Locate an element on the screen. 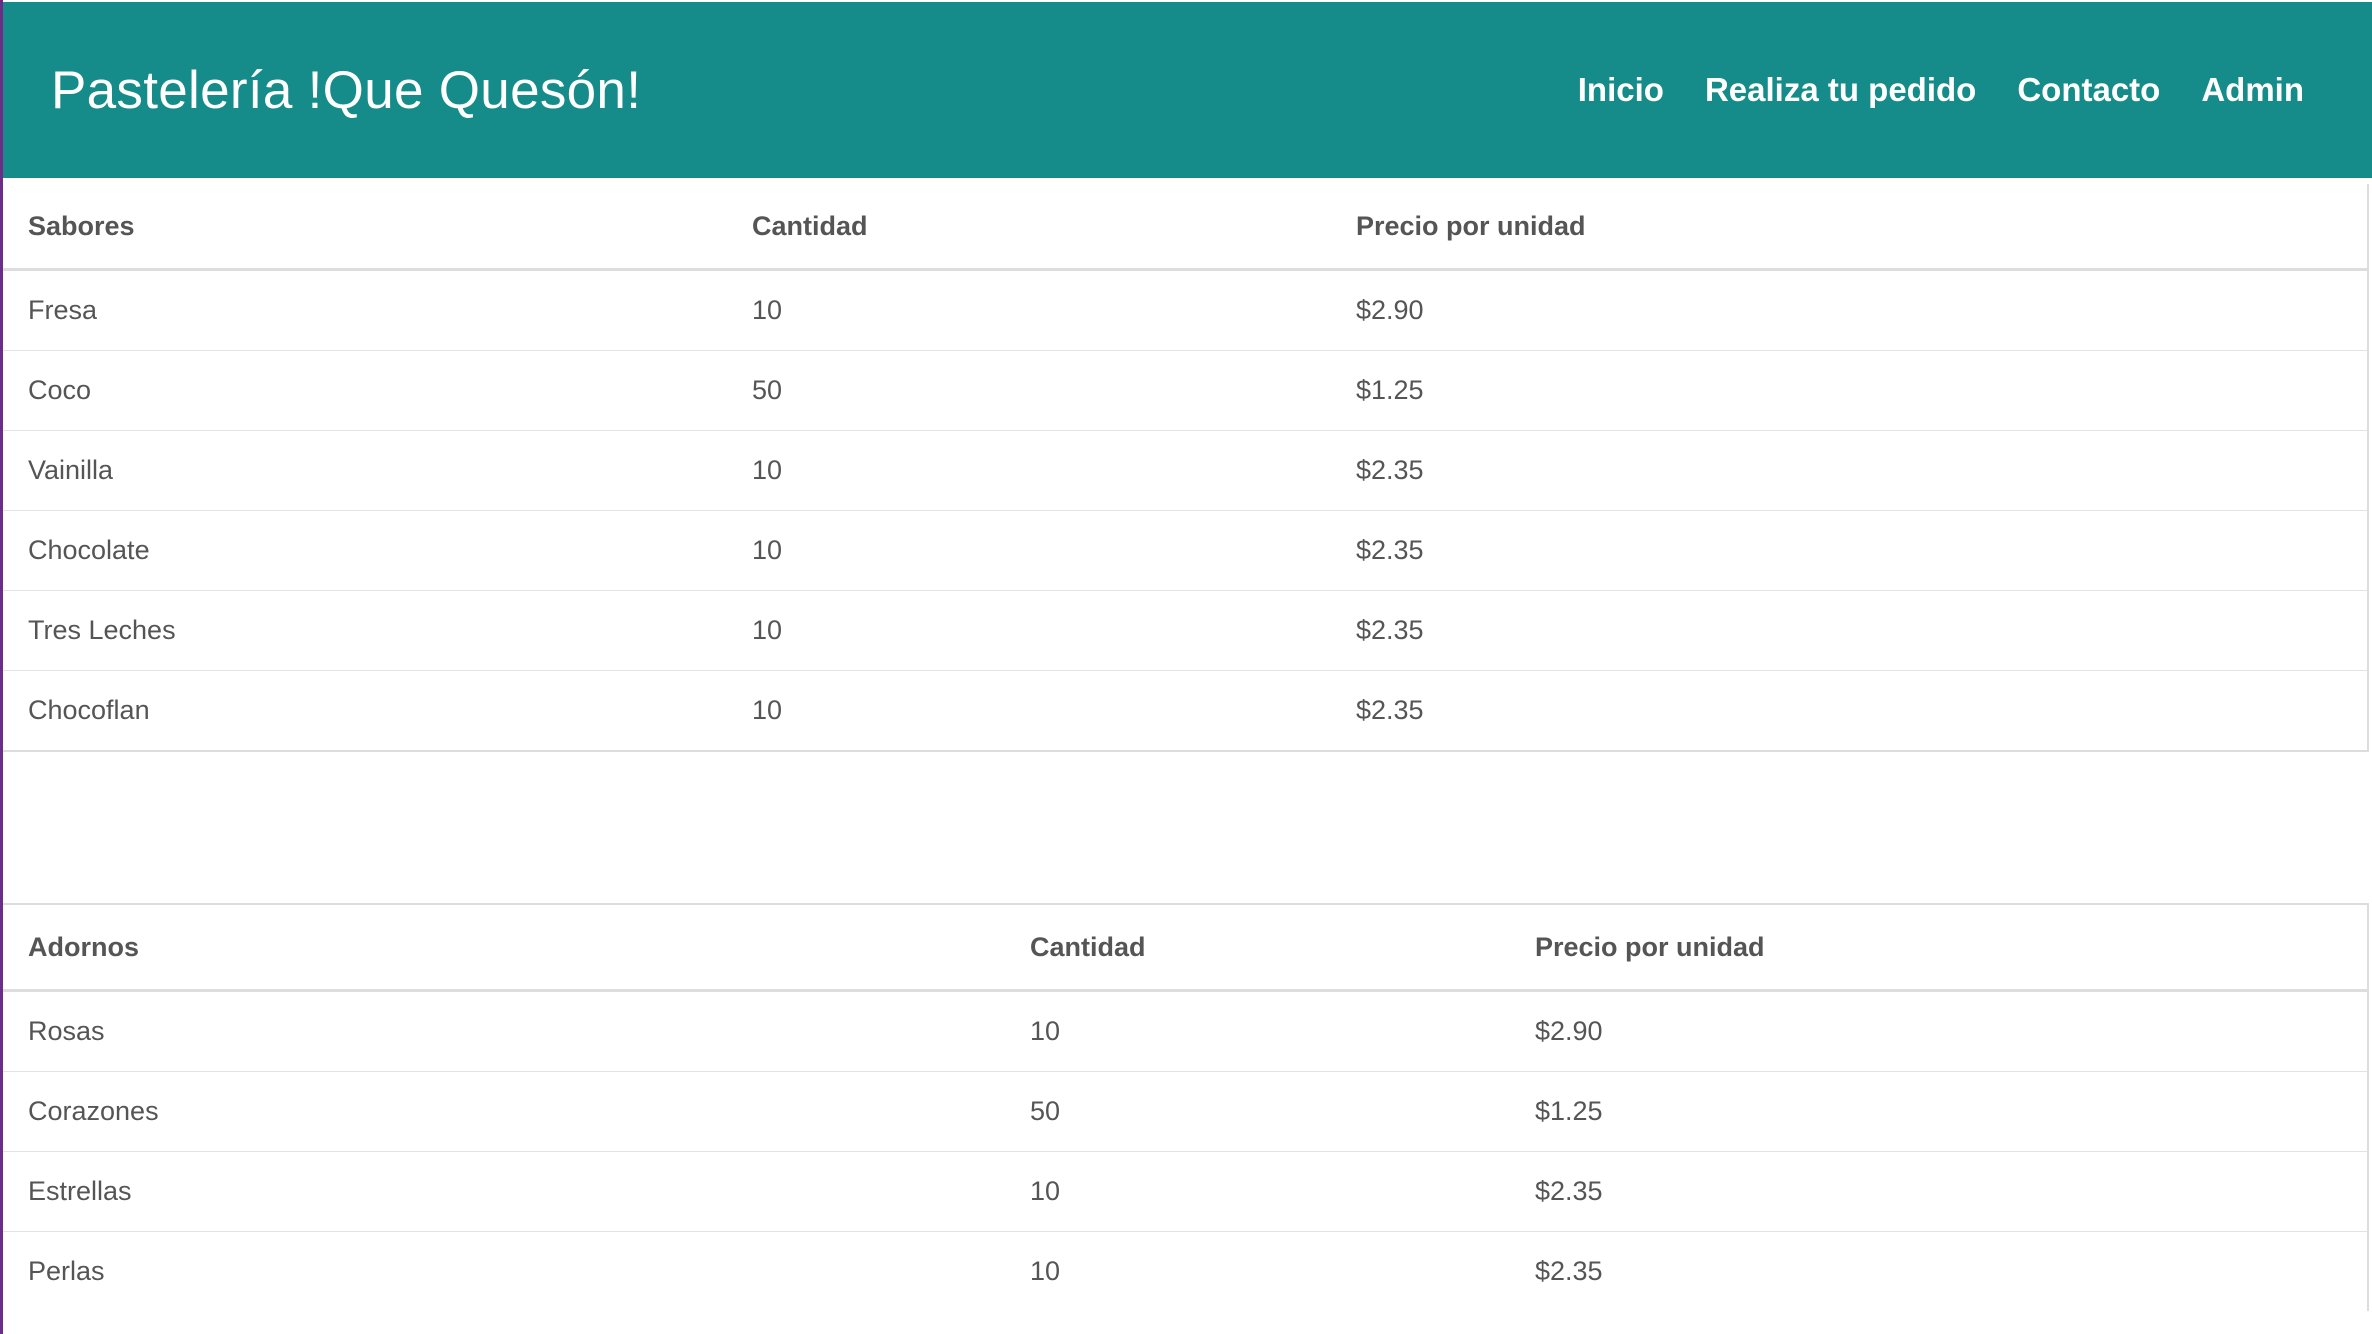 The image size is (2372, 1334). table-row: Fresa 10 $2.90 is located at coordinates (1185, 310).